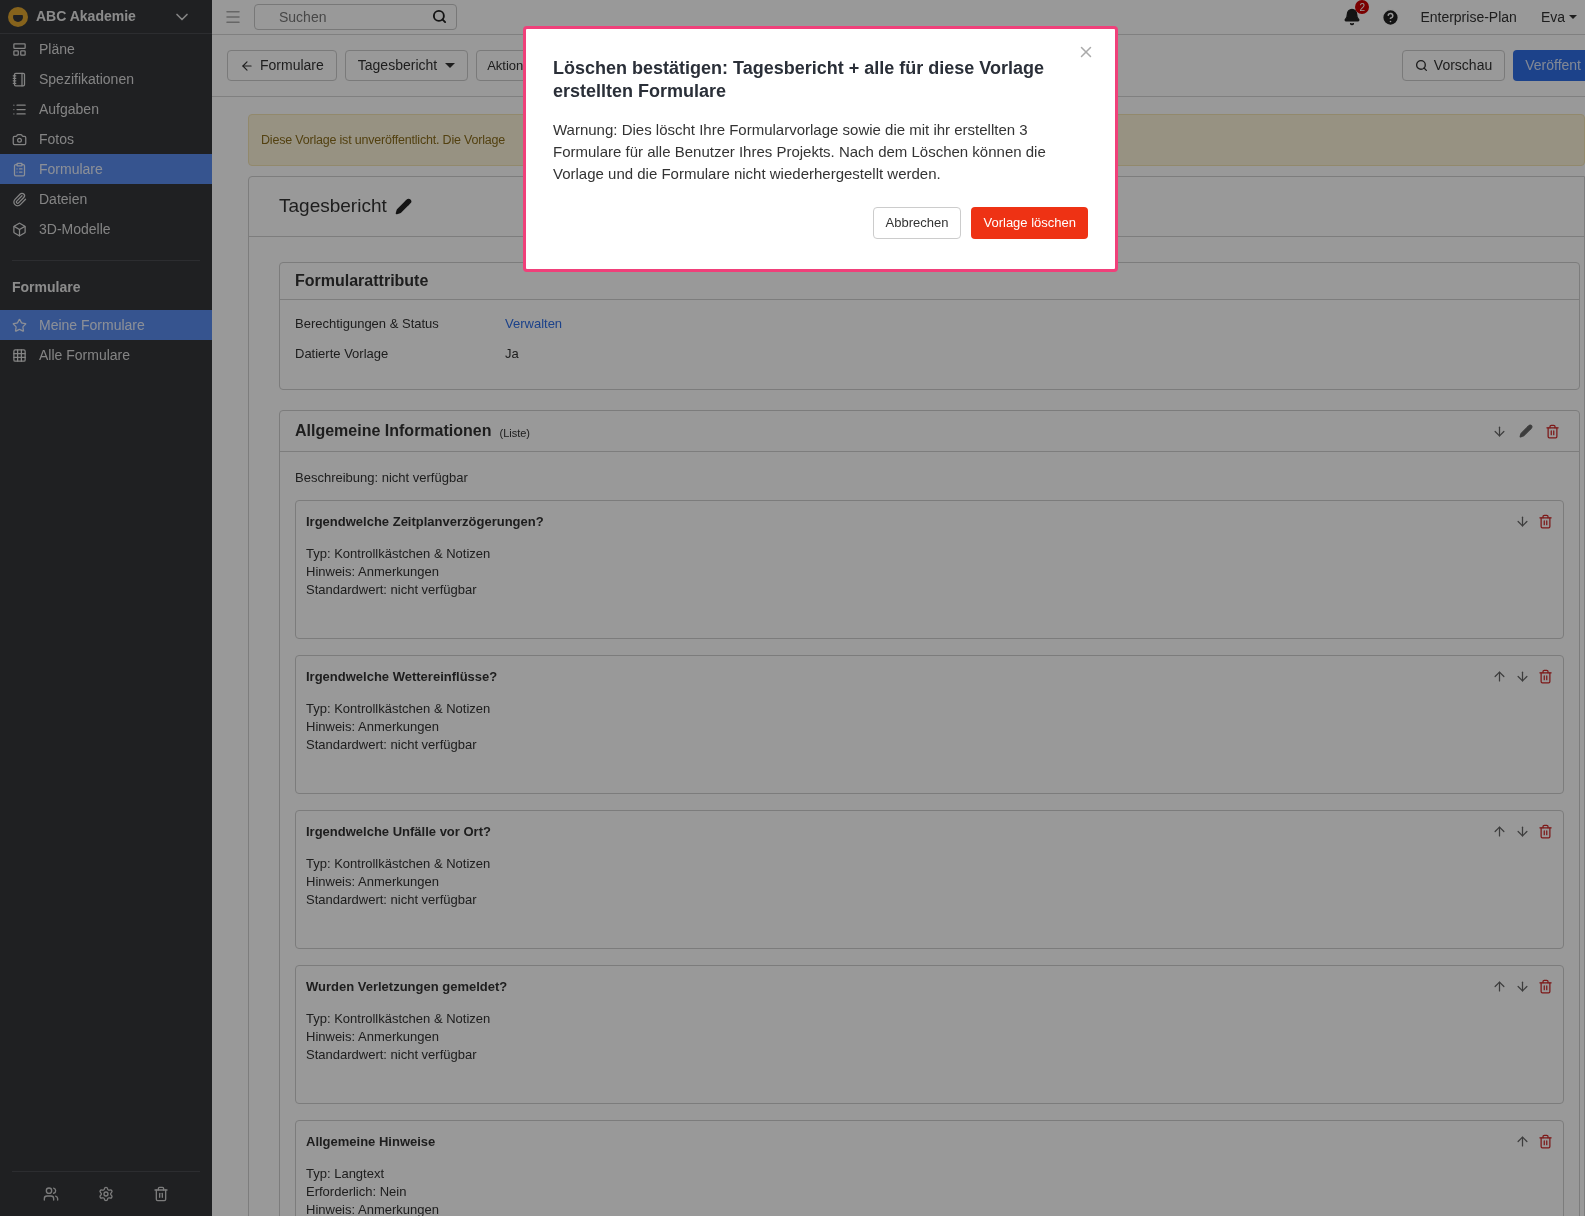  What do you see at coordinates (19, 229) in the screenshot?
I see `cube-icon` at bounding box center [19, 229].